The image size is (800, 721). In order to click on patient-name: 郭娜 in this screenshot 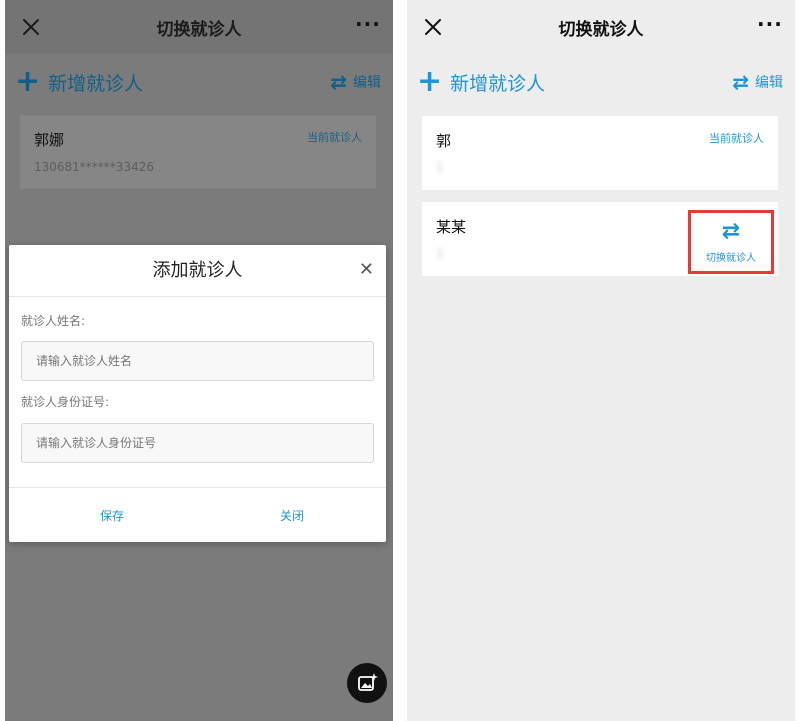, I will do `click(49, 140)`.